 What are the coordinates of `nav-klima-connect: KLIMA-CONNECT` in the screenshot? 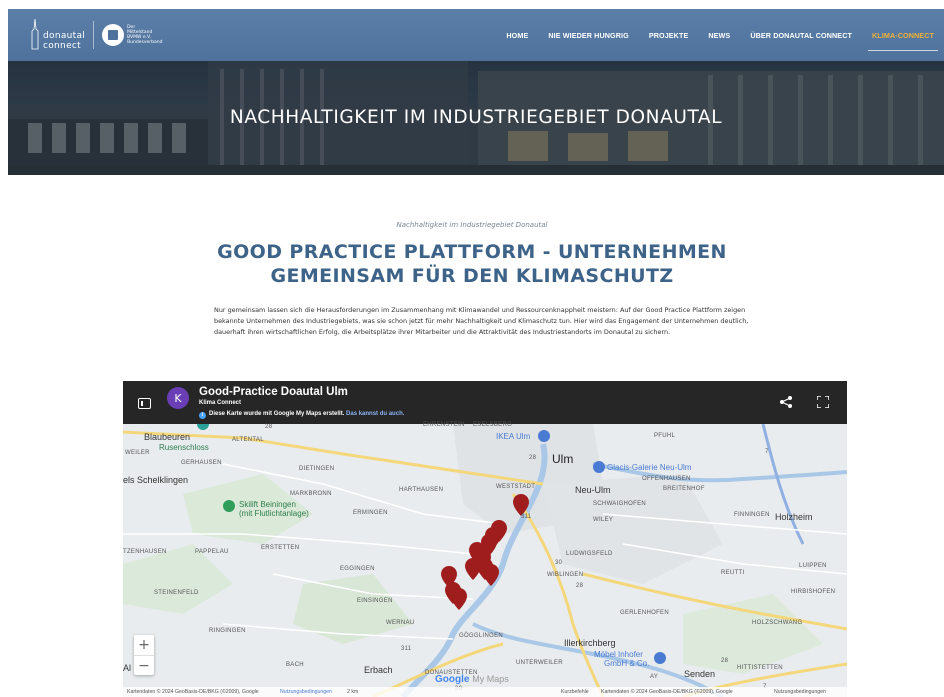 It's located at (903, 35).